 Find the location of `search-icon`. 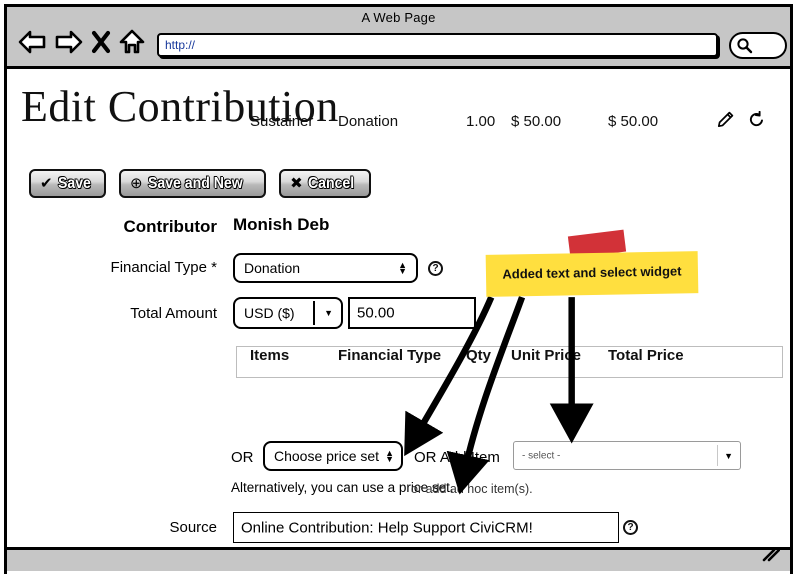

search-icon is located at coordinates (744, 48).